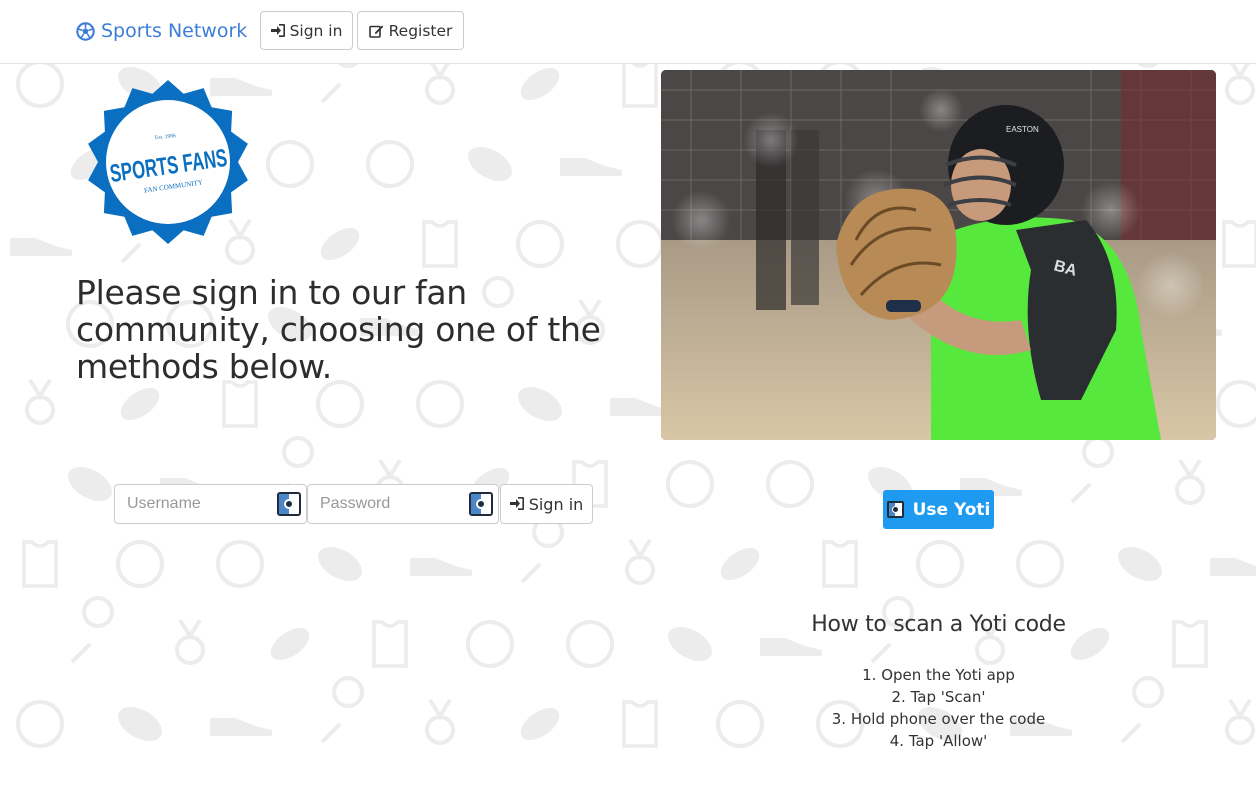  I want to click on username-field, so click(210, 504).